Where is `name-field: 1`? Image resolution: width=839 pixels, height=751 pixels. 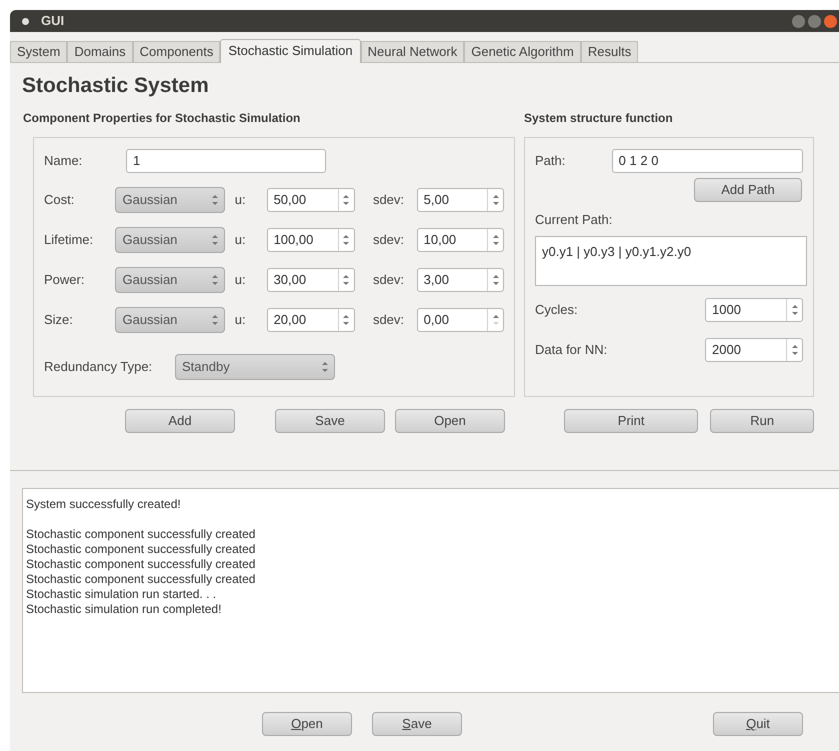
name-field: 1 is located at coordinates (226, 161).